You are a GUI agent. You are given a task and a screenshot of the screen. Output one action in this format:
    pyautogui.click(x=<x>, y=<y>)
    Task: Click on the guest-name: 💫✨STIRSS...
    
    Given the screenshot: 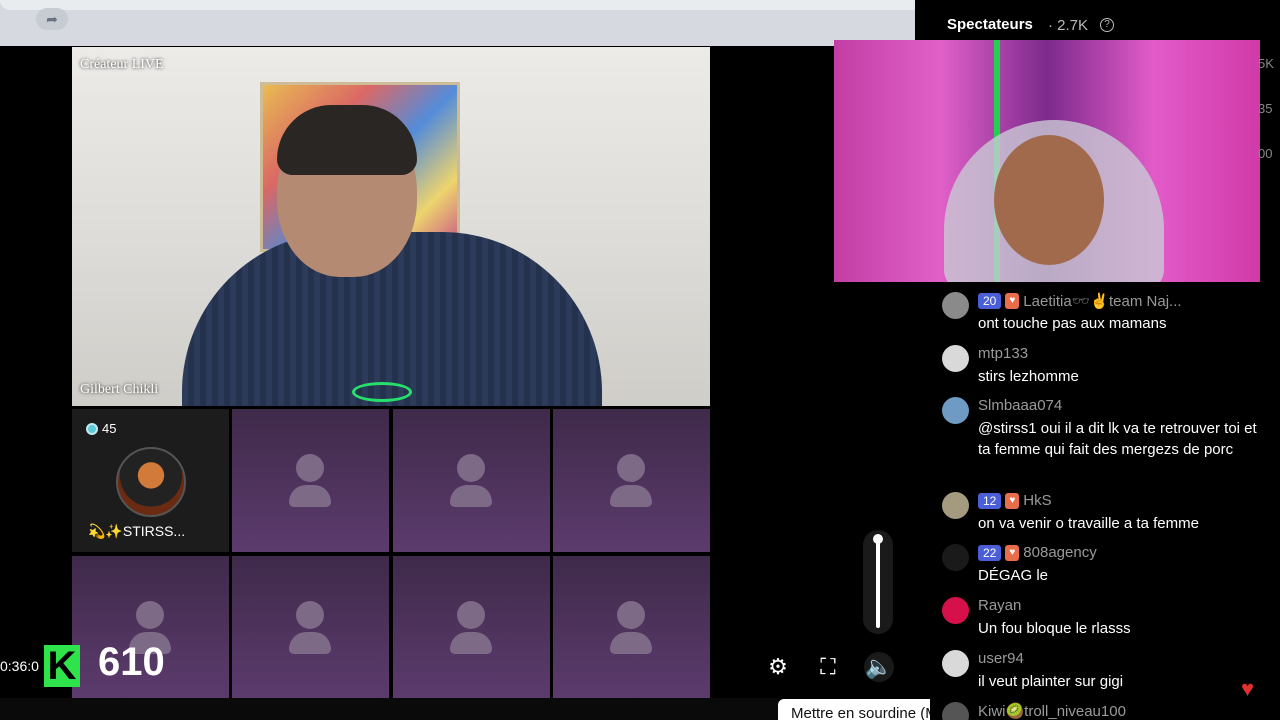 What is the action you would take?
    pyautogui.click(x=137, y=531)
    